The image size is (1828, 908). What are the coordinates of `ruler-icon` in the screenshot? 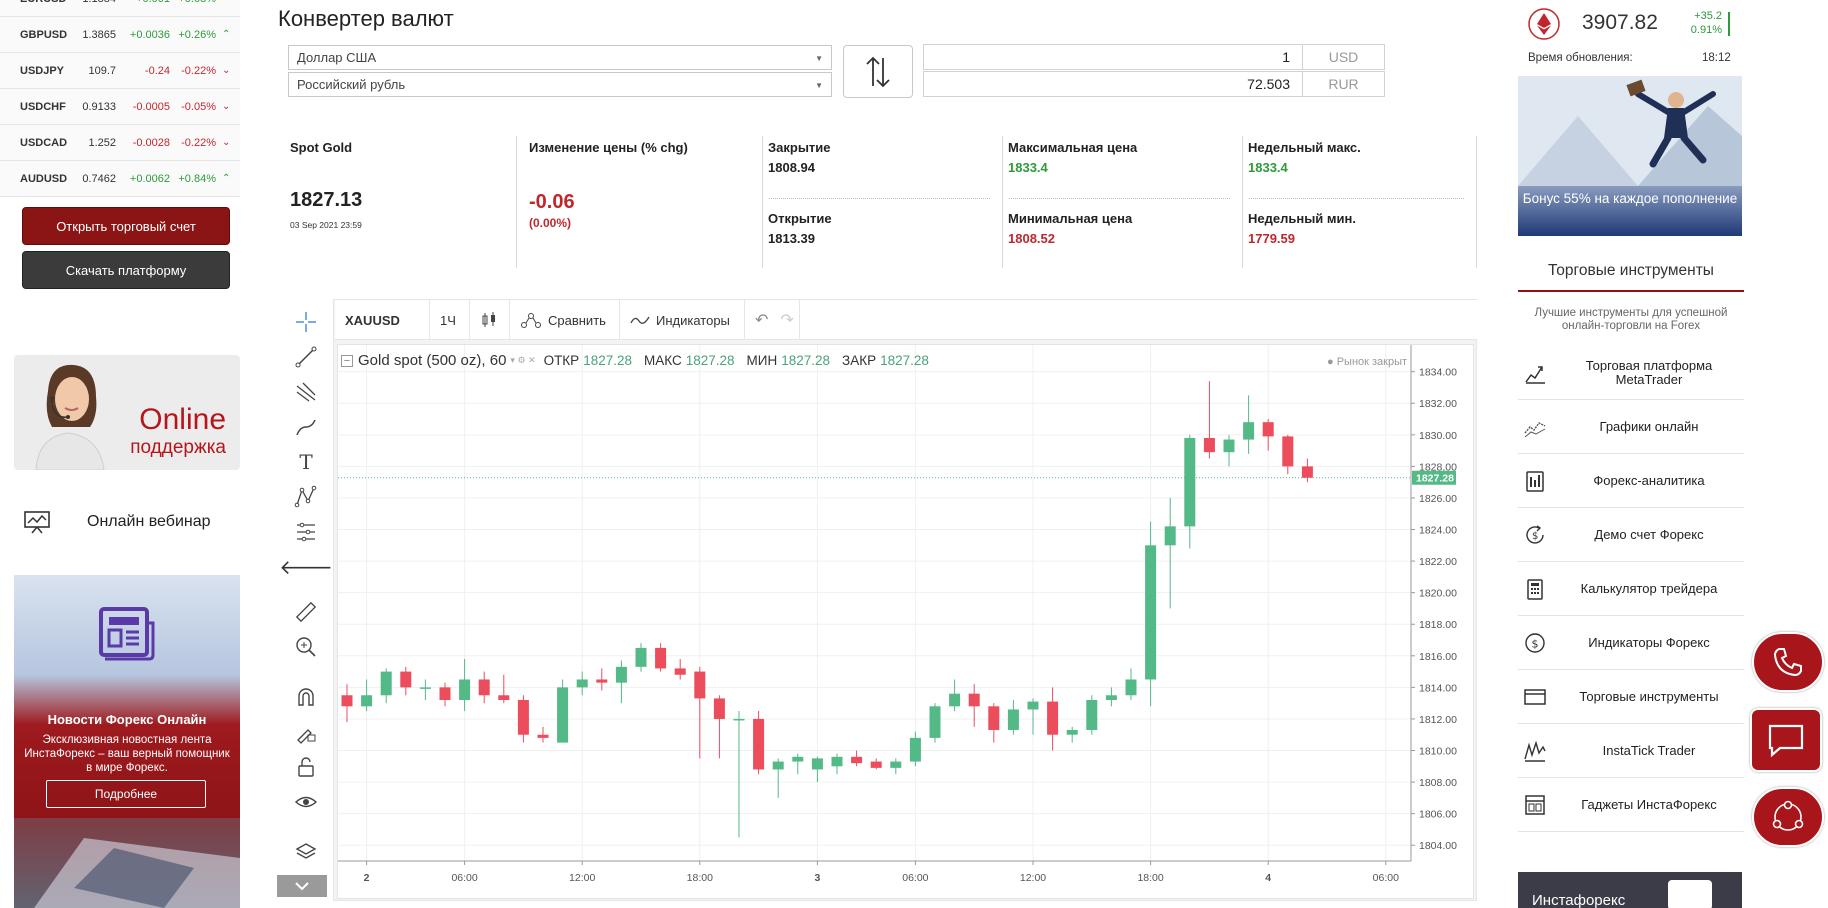 It's located at (306, 612).